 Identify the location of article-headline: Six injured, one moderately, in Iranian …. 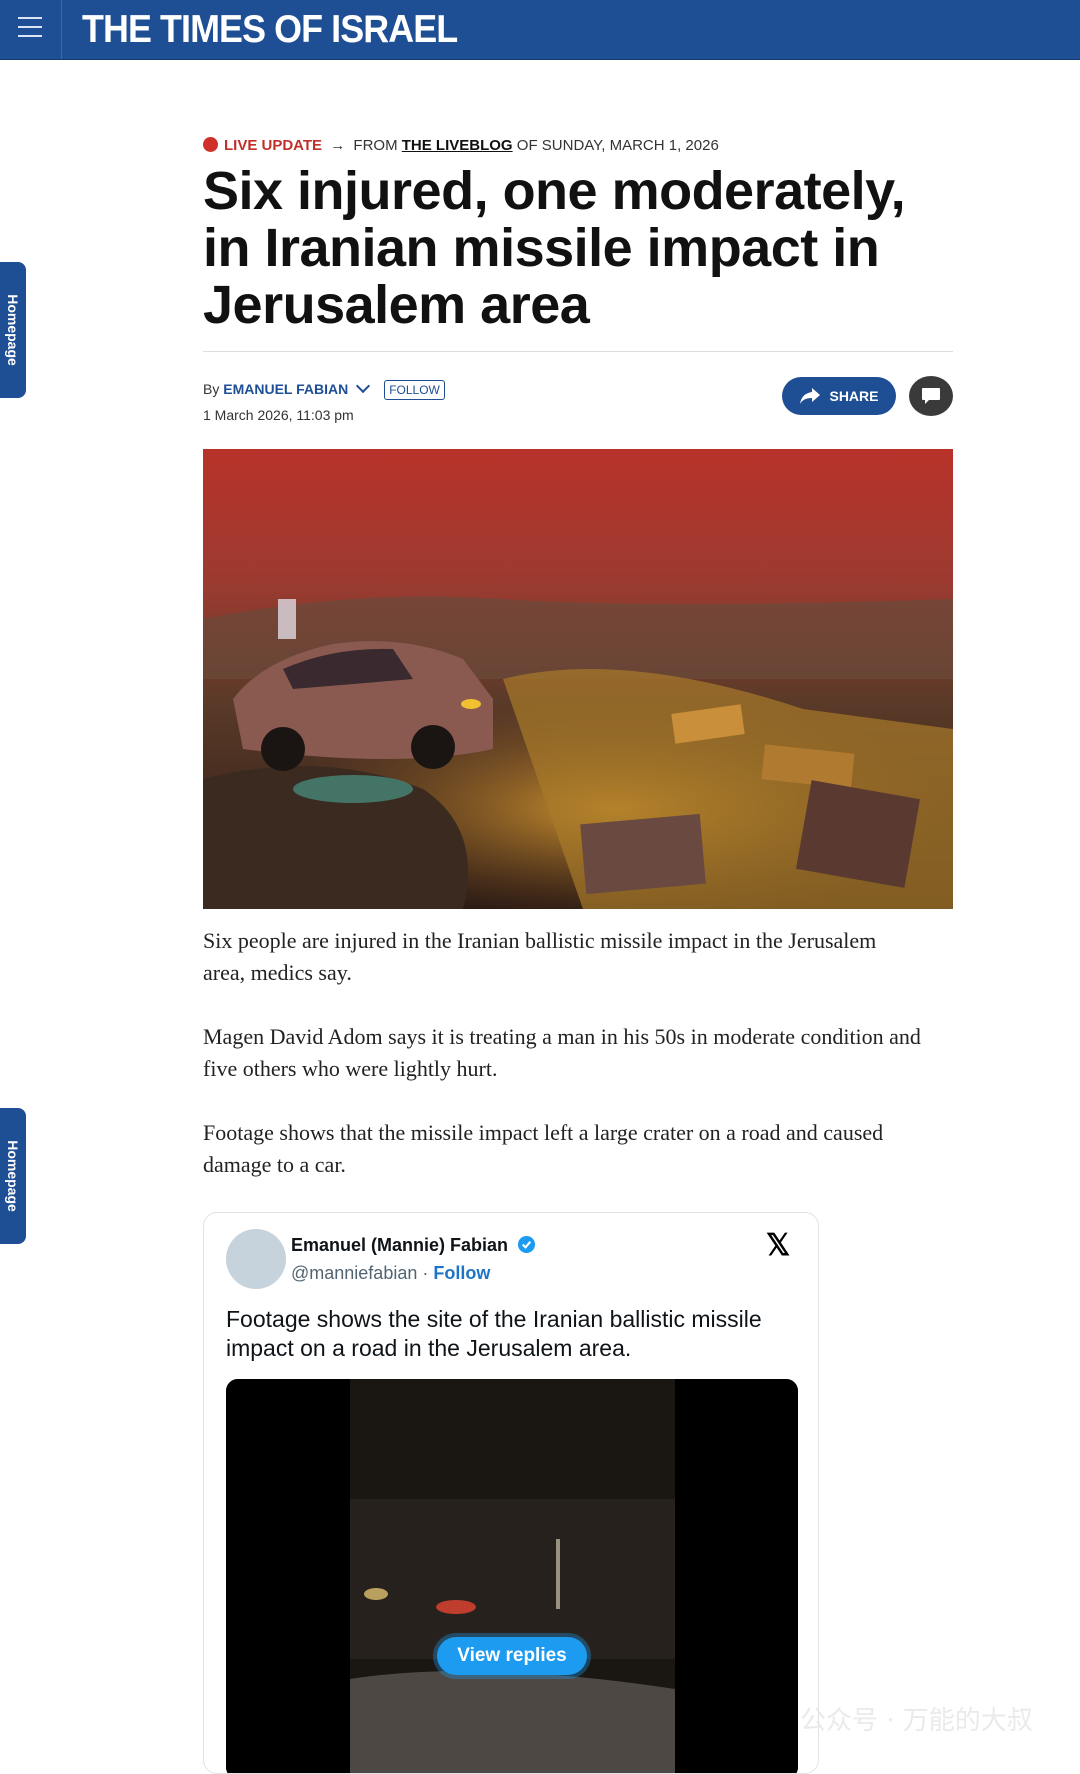
(554, 248).